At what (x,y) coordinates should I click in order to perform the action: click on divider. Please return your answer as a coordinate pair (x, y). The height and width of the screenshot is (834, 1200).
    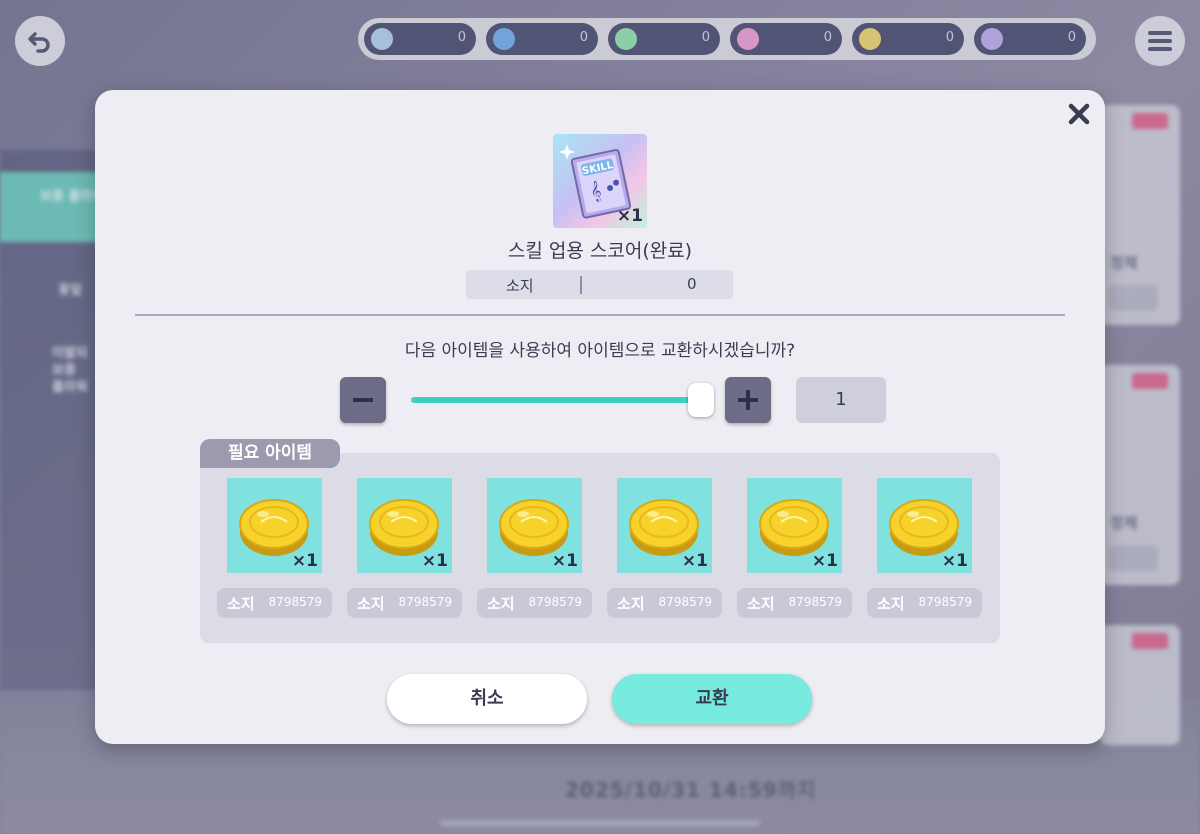
    Looking at the image, I should click on (600, 315).